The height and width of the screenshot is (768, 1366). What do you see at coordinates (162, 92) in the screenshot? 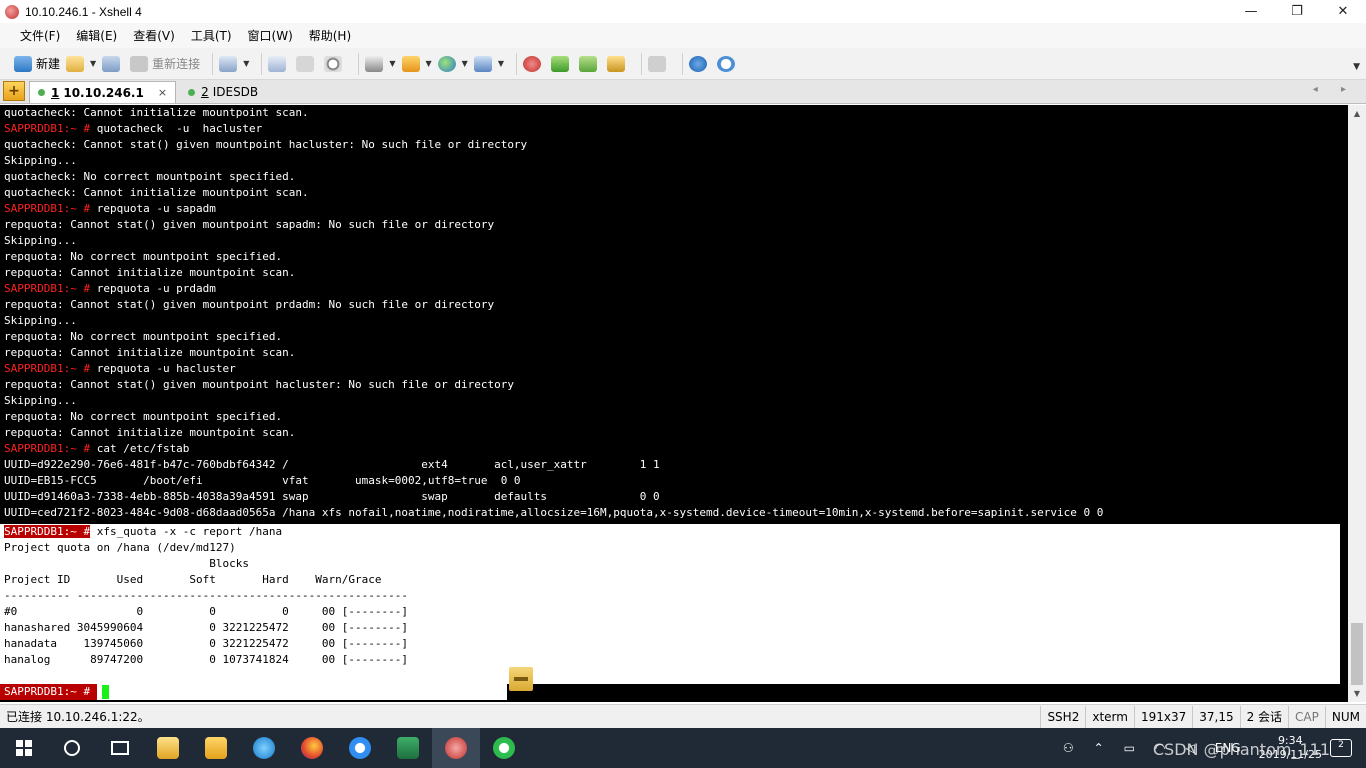
I see `close-tab-icon: ×` at bounding box center [162, 92].